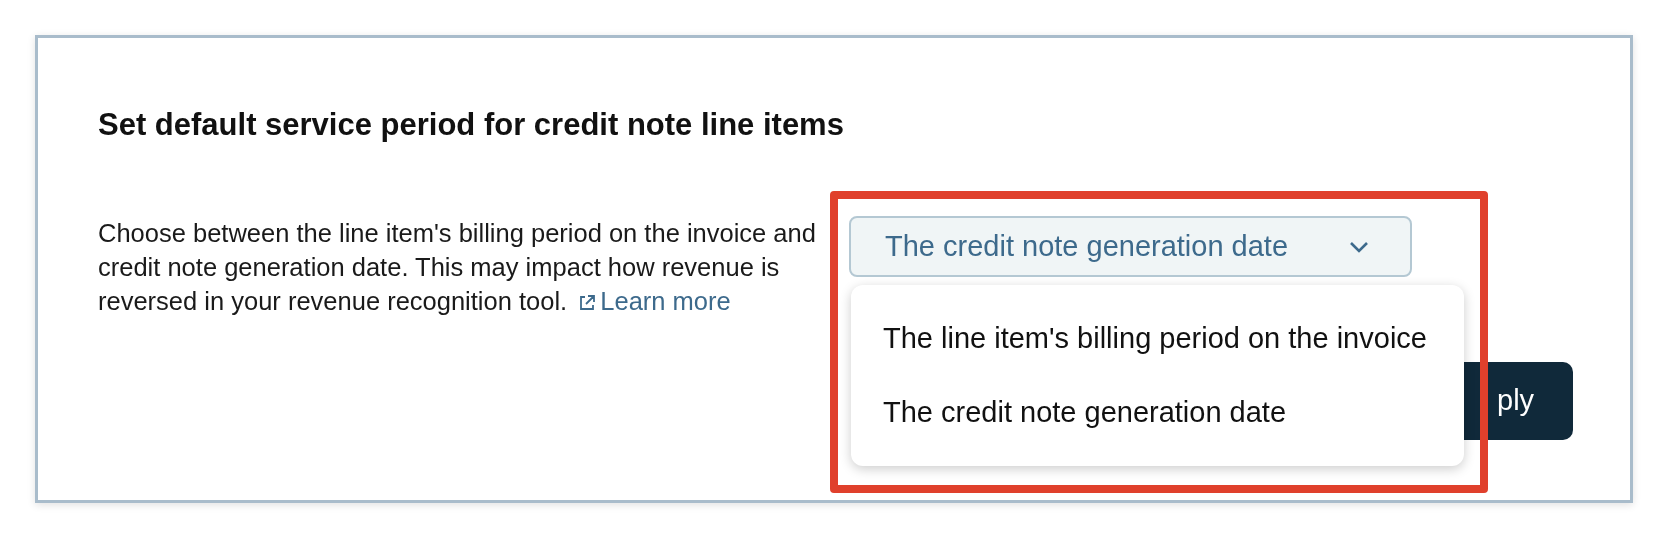  I want to click on chevron-icon, so click(1359, 246).